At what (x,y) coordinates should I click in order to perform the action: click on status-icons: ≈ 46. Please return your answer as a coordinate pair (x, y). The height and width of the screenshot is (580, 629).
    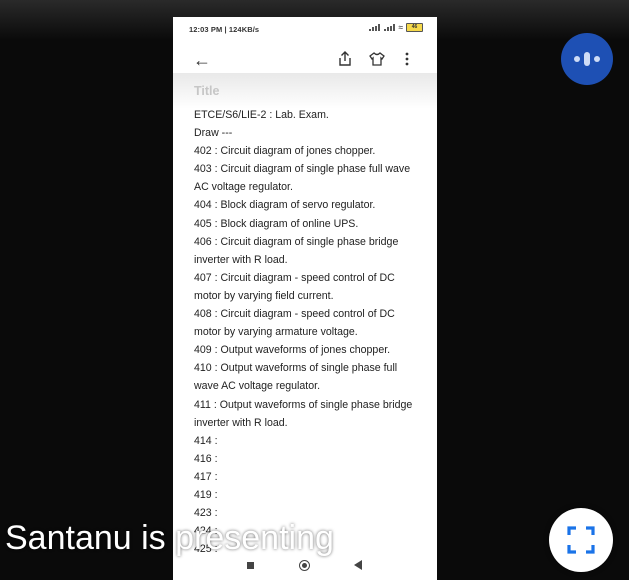
    Looking at the image, I should click on (395, 27).